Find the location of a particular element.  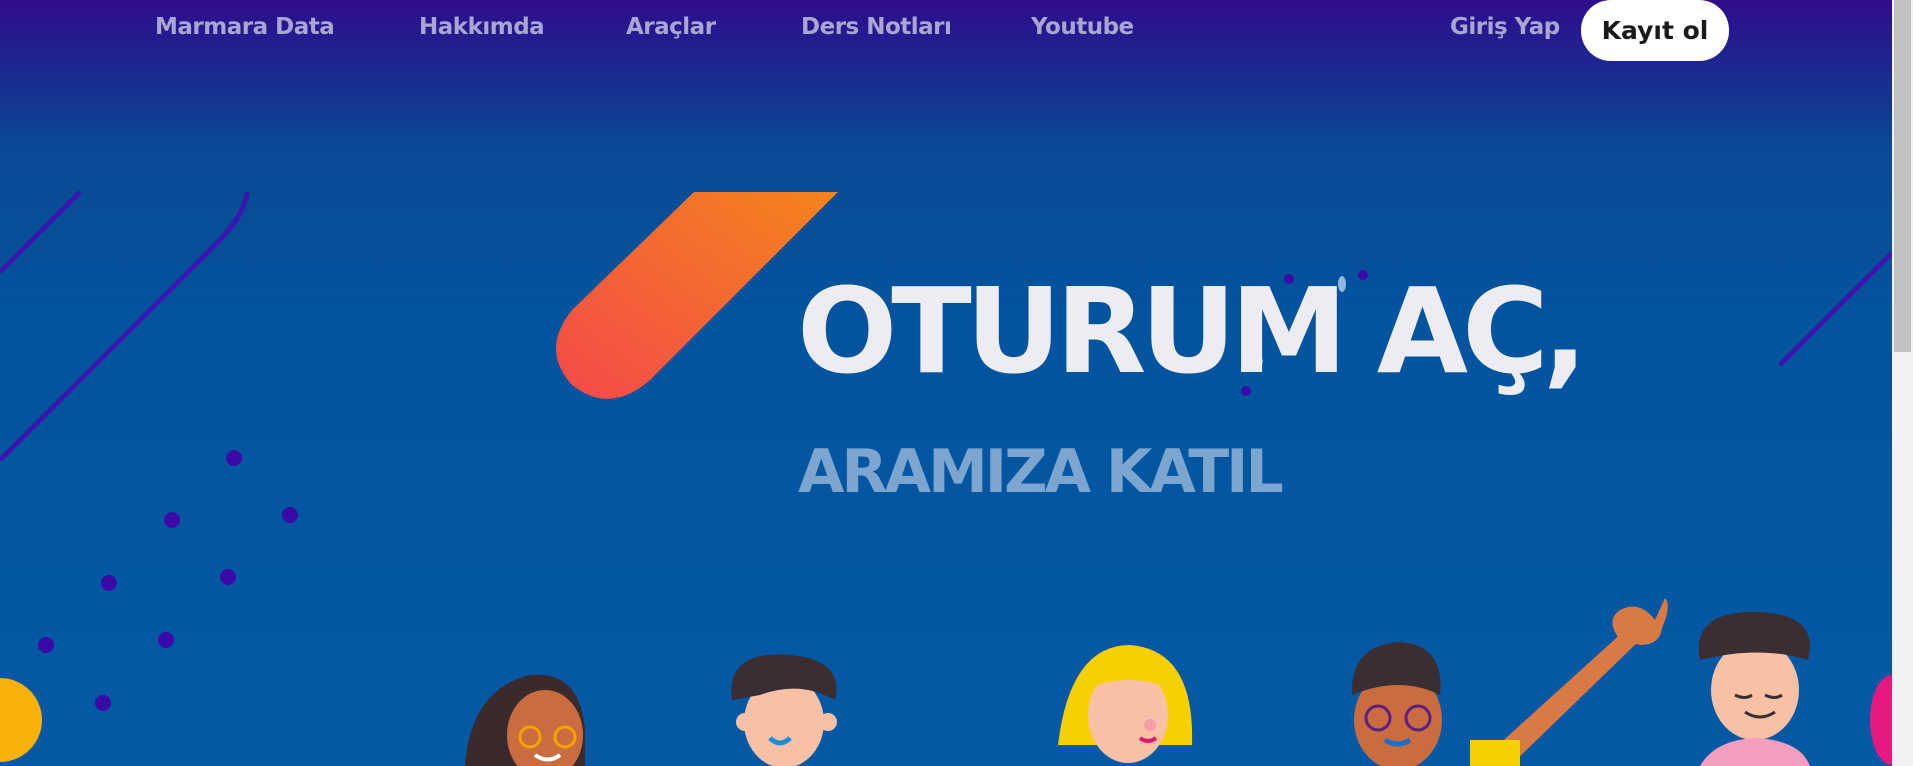

person-man-blue-lips is located at coordinates (784, 710).